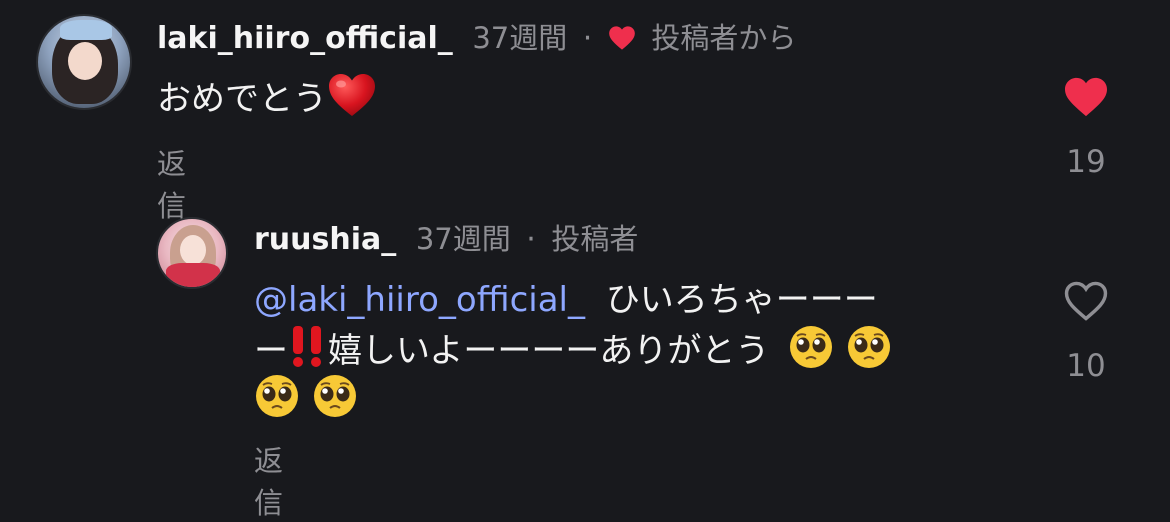 The height and width of the screenshot is (522, 1170). I want to click on author-liked-heart-icon, so click(622, 38).